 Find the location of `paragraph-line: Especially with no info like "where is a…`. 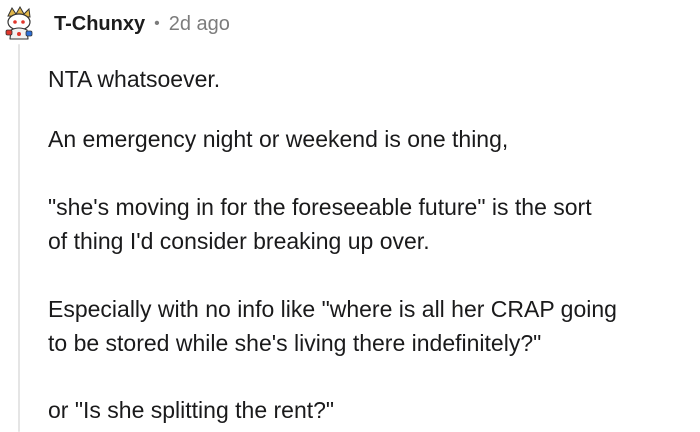

paragraph-line: Especially with no info like "where is a… is located at coordinates (332, 309).